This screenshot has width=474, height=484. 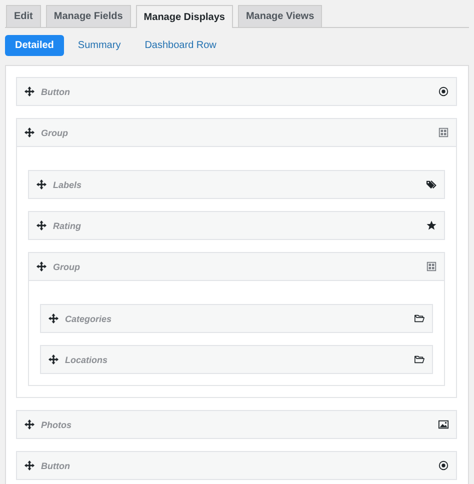 I want to click on tab: Edit, so click(x=23, y=16).